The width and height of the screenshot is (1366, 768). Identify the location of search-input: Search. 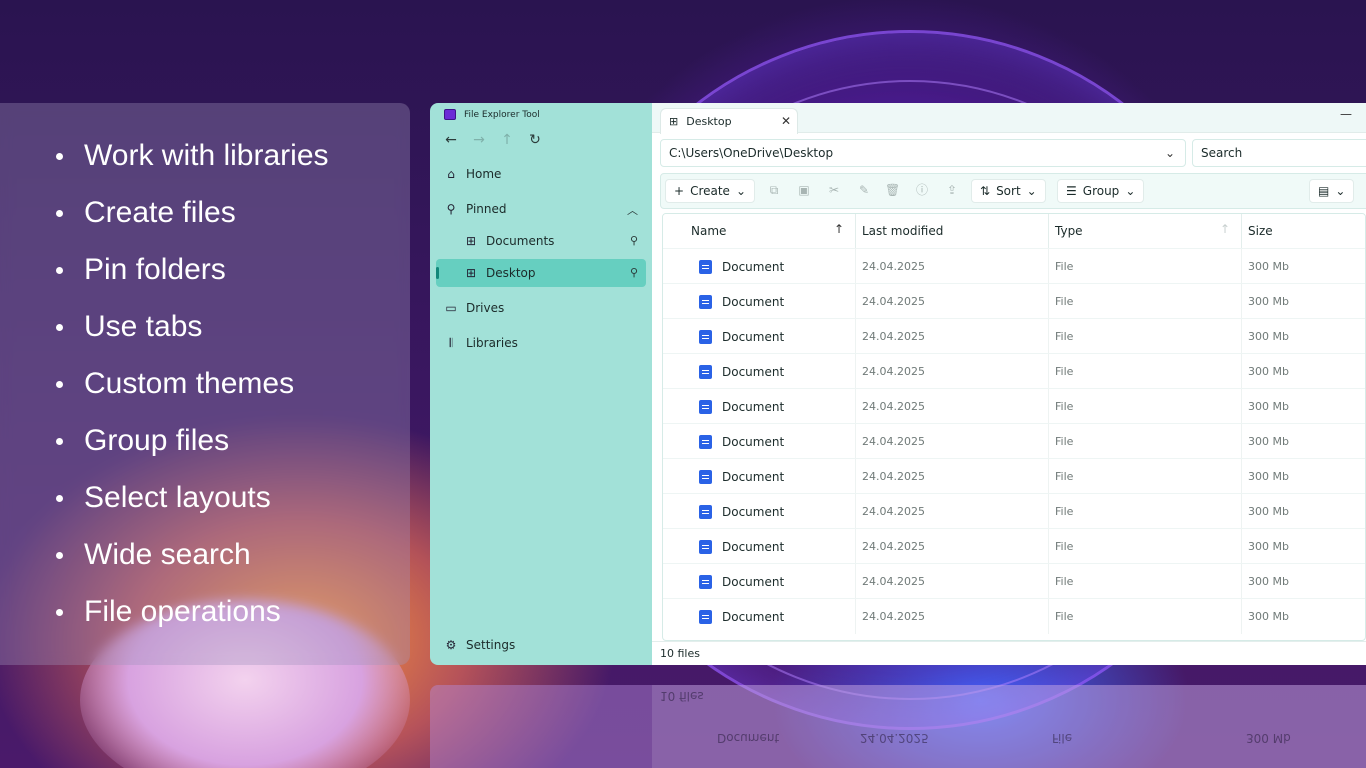
(1279, 153).